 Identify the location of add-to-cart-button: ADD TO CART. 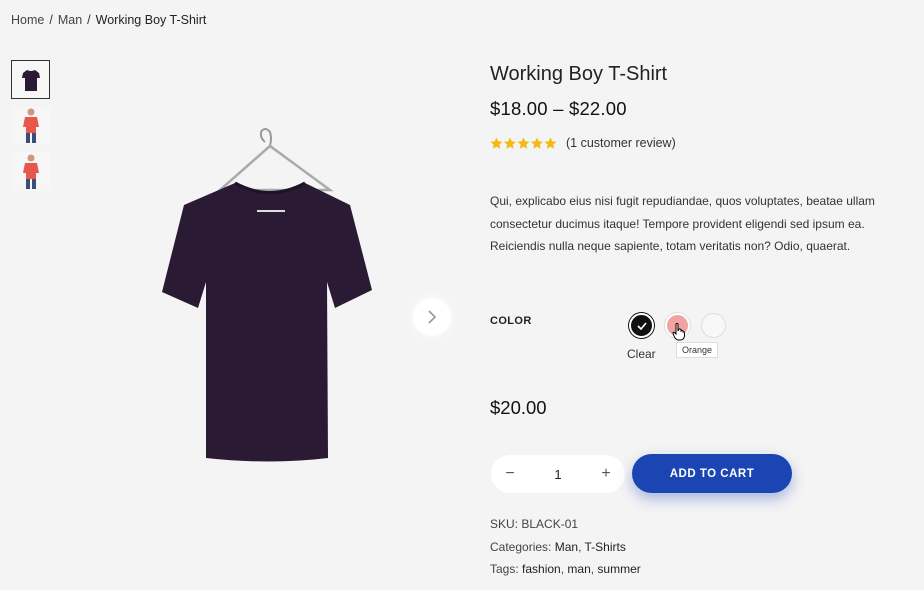
(712, 473).